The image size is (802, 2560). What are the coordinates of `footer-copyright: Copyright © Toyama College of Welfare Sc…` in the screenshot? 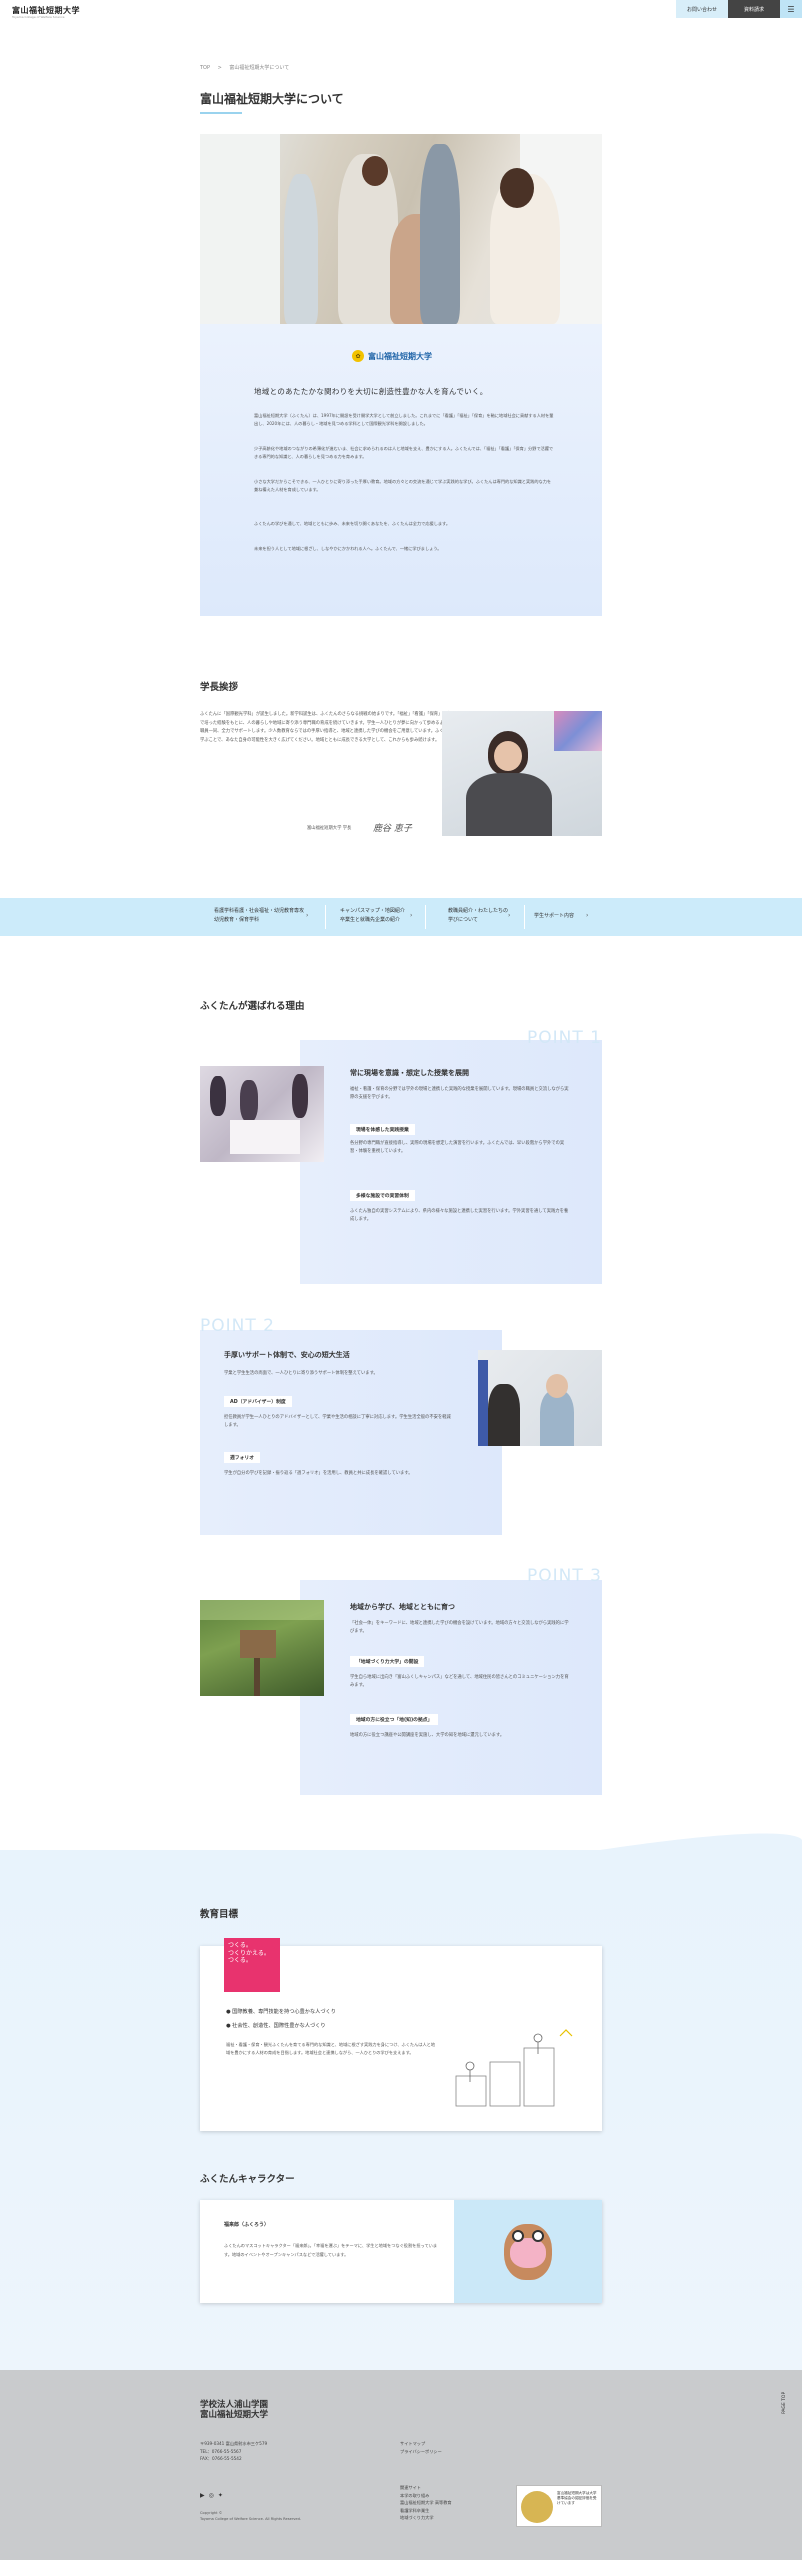 It's located at (250, 2516).